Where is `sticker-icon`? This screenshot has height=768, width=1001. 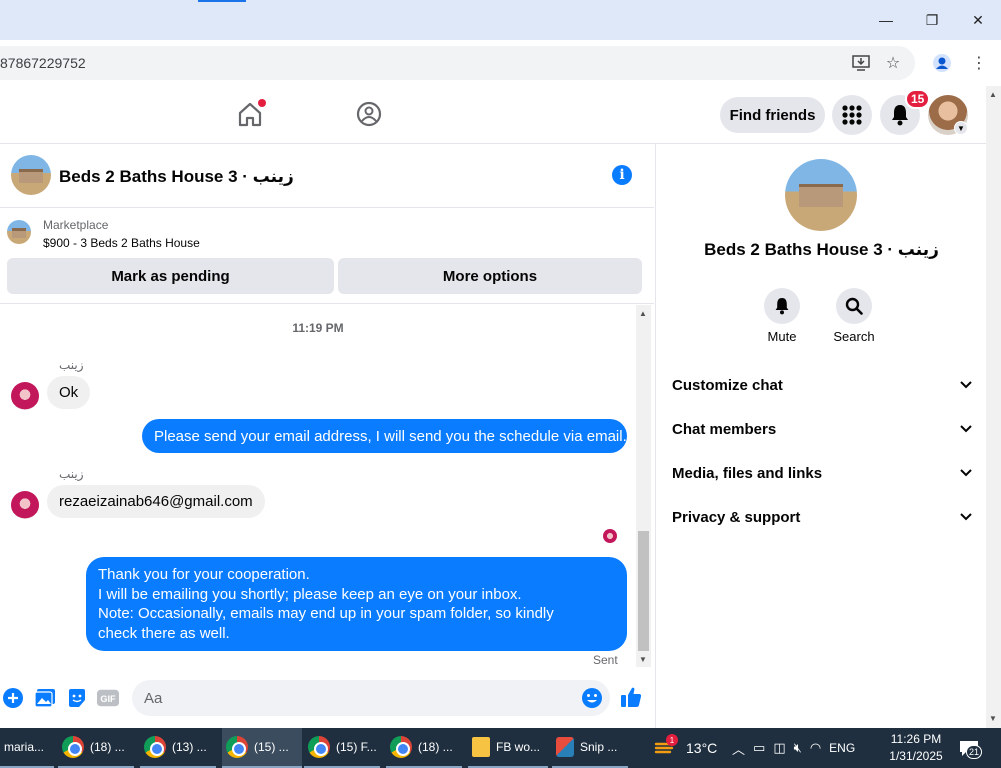
sticker-icon is located at coordinates (77, 698).